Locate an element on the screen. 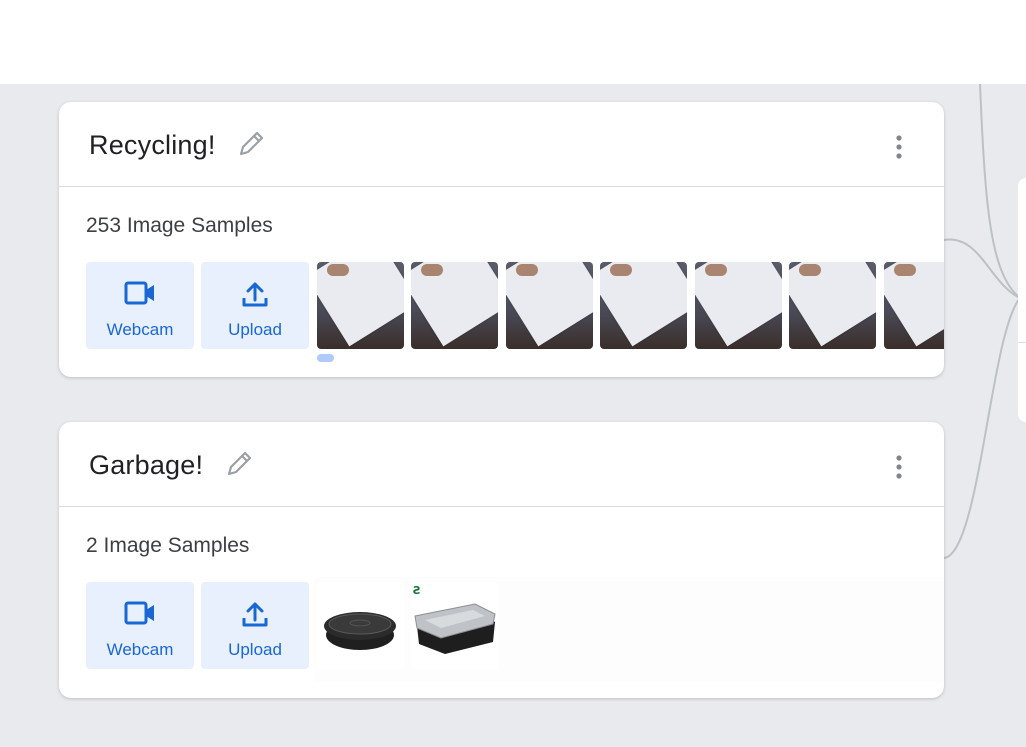  samples-scrollbar is located at coordinates (325, 358).